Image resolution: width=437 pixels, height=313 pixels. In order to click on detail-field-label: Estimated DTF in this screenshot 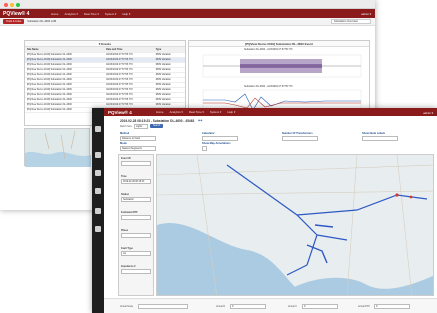, I will do `click(129, 212)`.